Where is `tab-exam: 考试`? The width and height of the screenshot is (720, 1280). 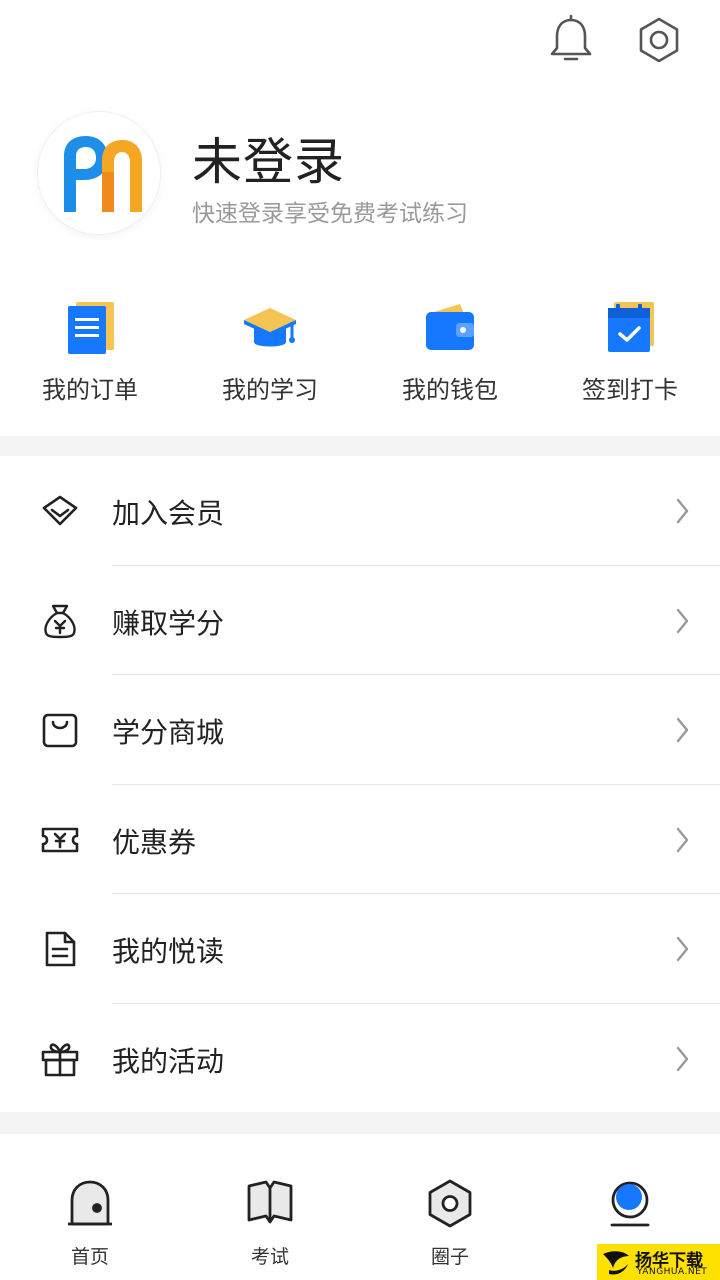 tab-exam: 考试 is located at coordinates (270, 1220).